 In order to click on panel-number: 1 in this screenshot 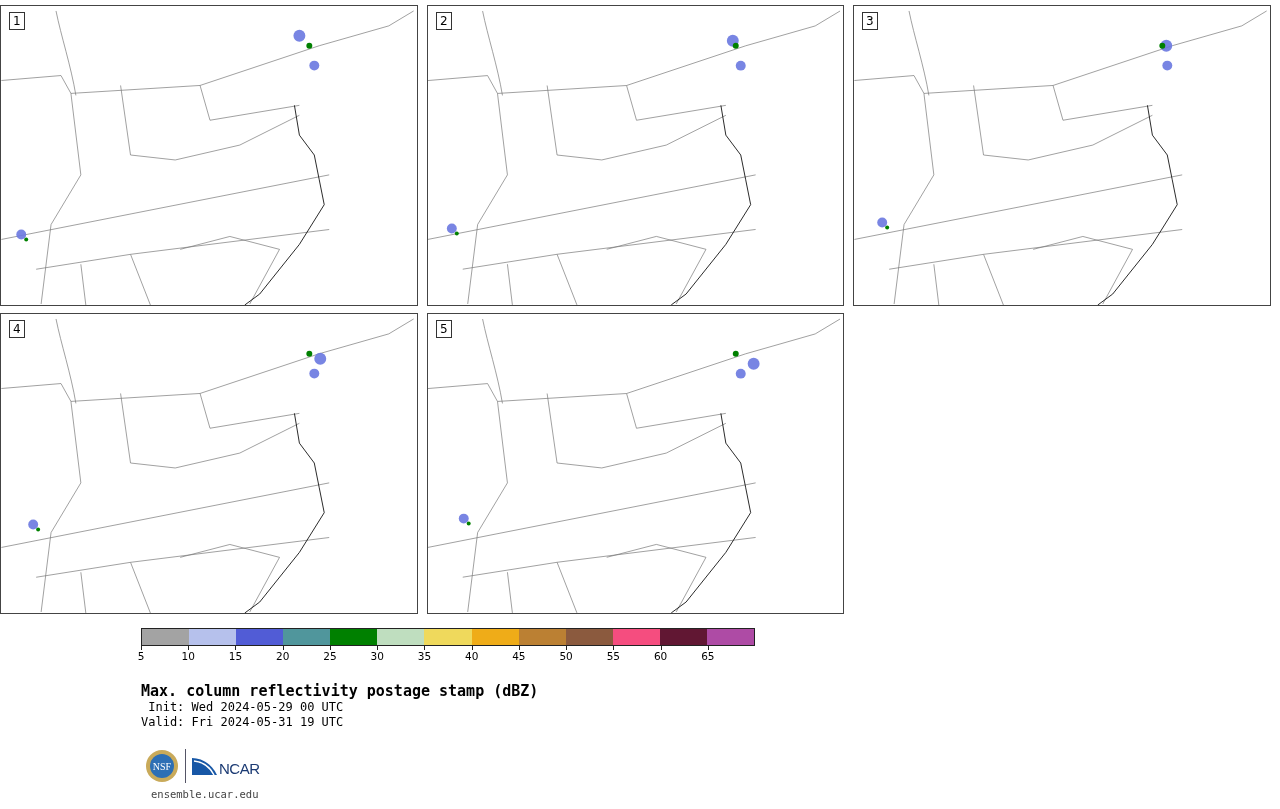, I will do `click(17, 21)`.